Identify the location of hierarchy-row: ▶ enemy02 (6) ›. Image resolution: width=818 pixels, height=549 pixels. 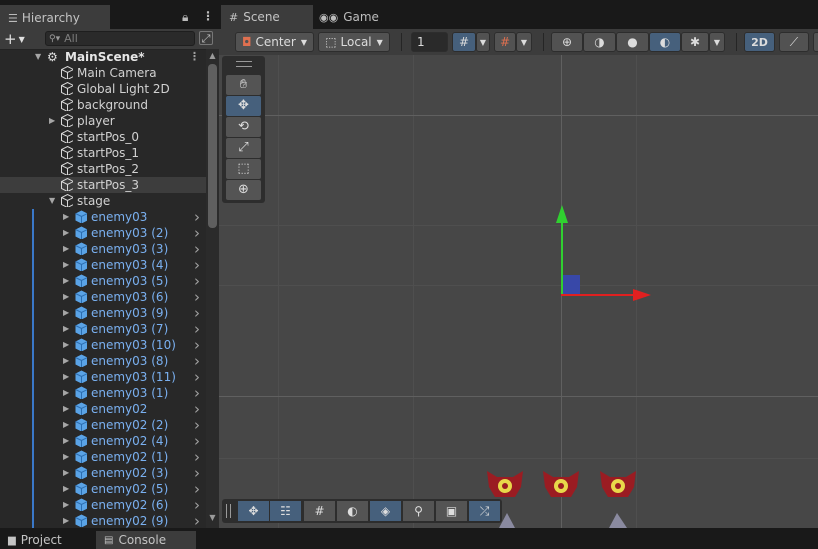
(103, 505).